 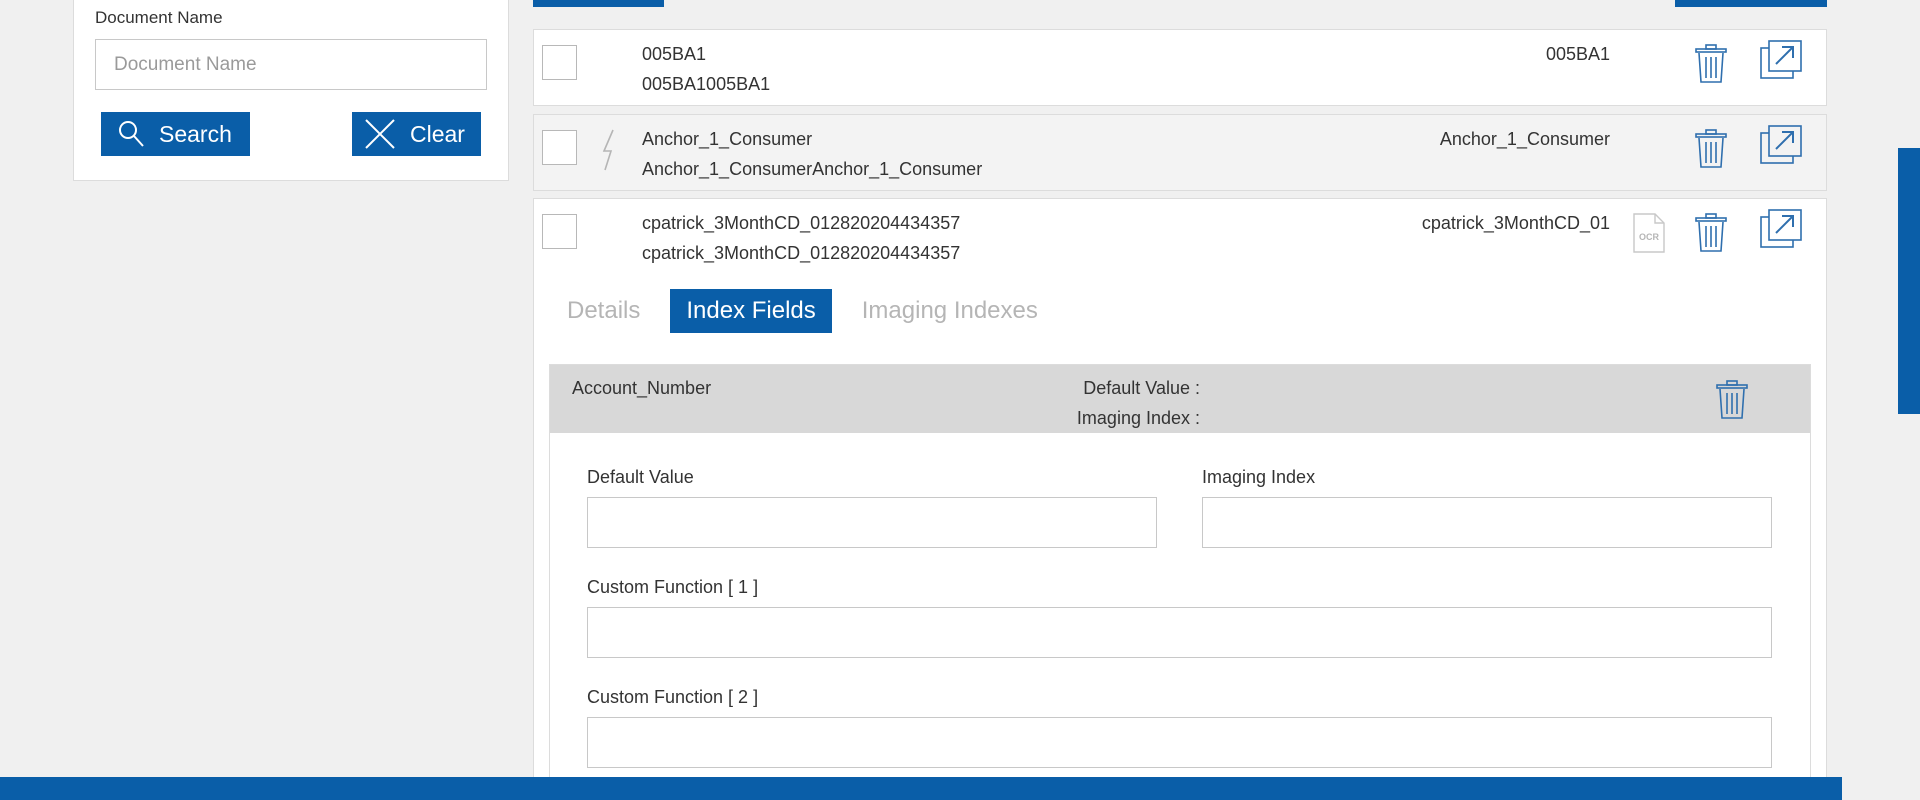 What do you see at coordinates (950, 311) in the screenshot?
I see `tab-imaging-indexes: Imaging Indexes` at bounding box center [950, 311].